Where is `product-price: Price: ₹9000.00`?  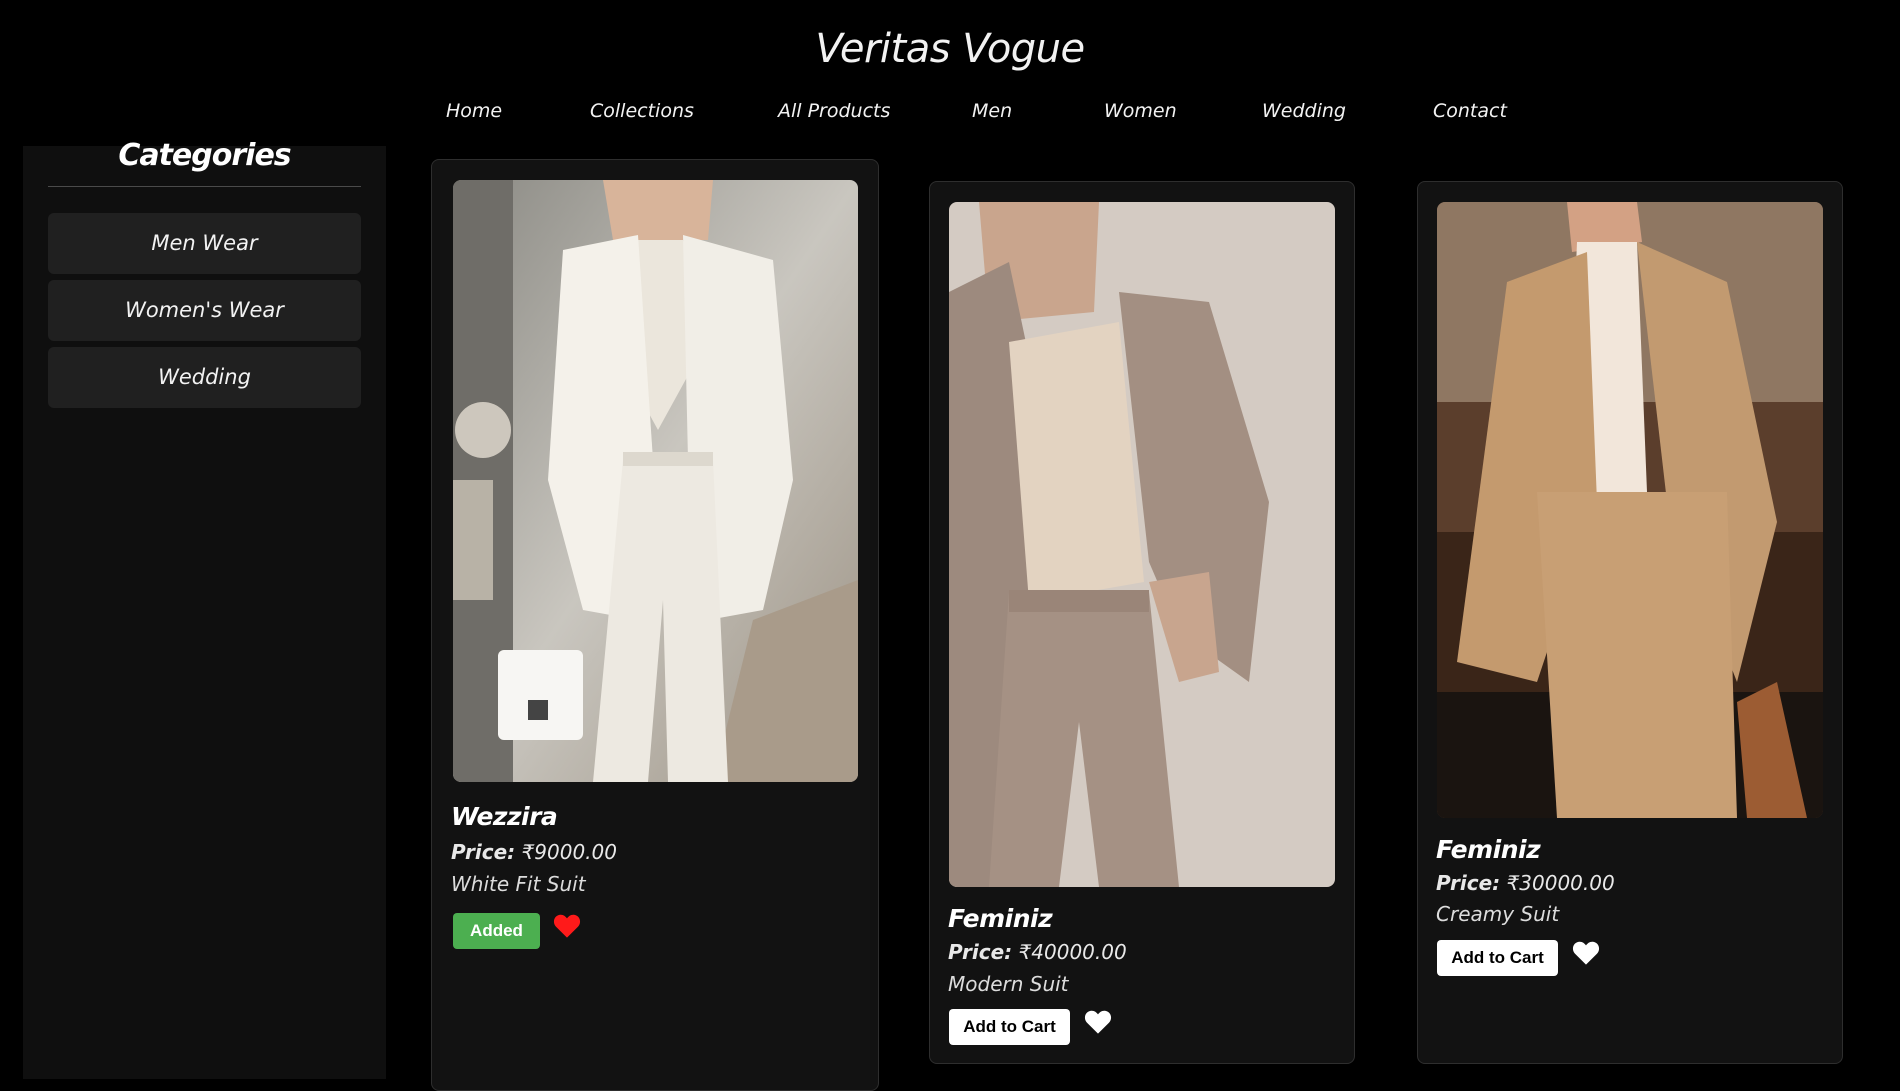
product-price: Price: ₹9000.00 is located at coordinates (534, 852).